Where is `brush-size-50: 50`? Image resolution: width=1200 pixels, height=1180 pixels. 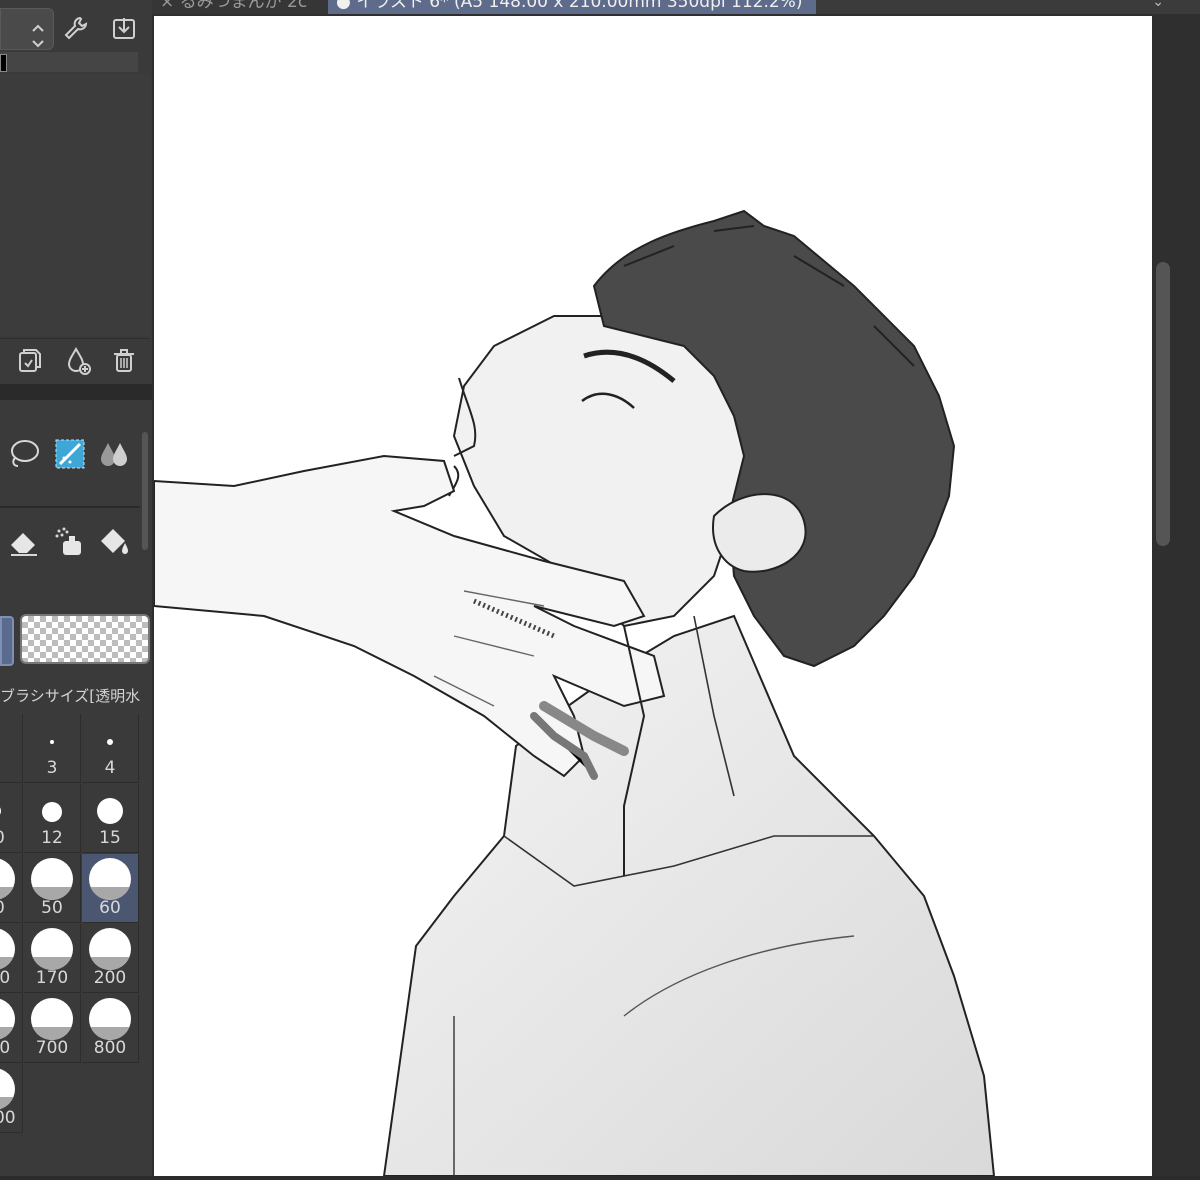
brush-size-50: 50 is located at coordinates (52, 888).